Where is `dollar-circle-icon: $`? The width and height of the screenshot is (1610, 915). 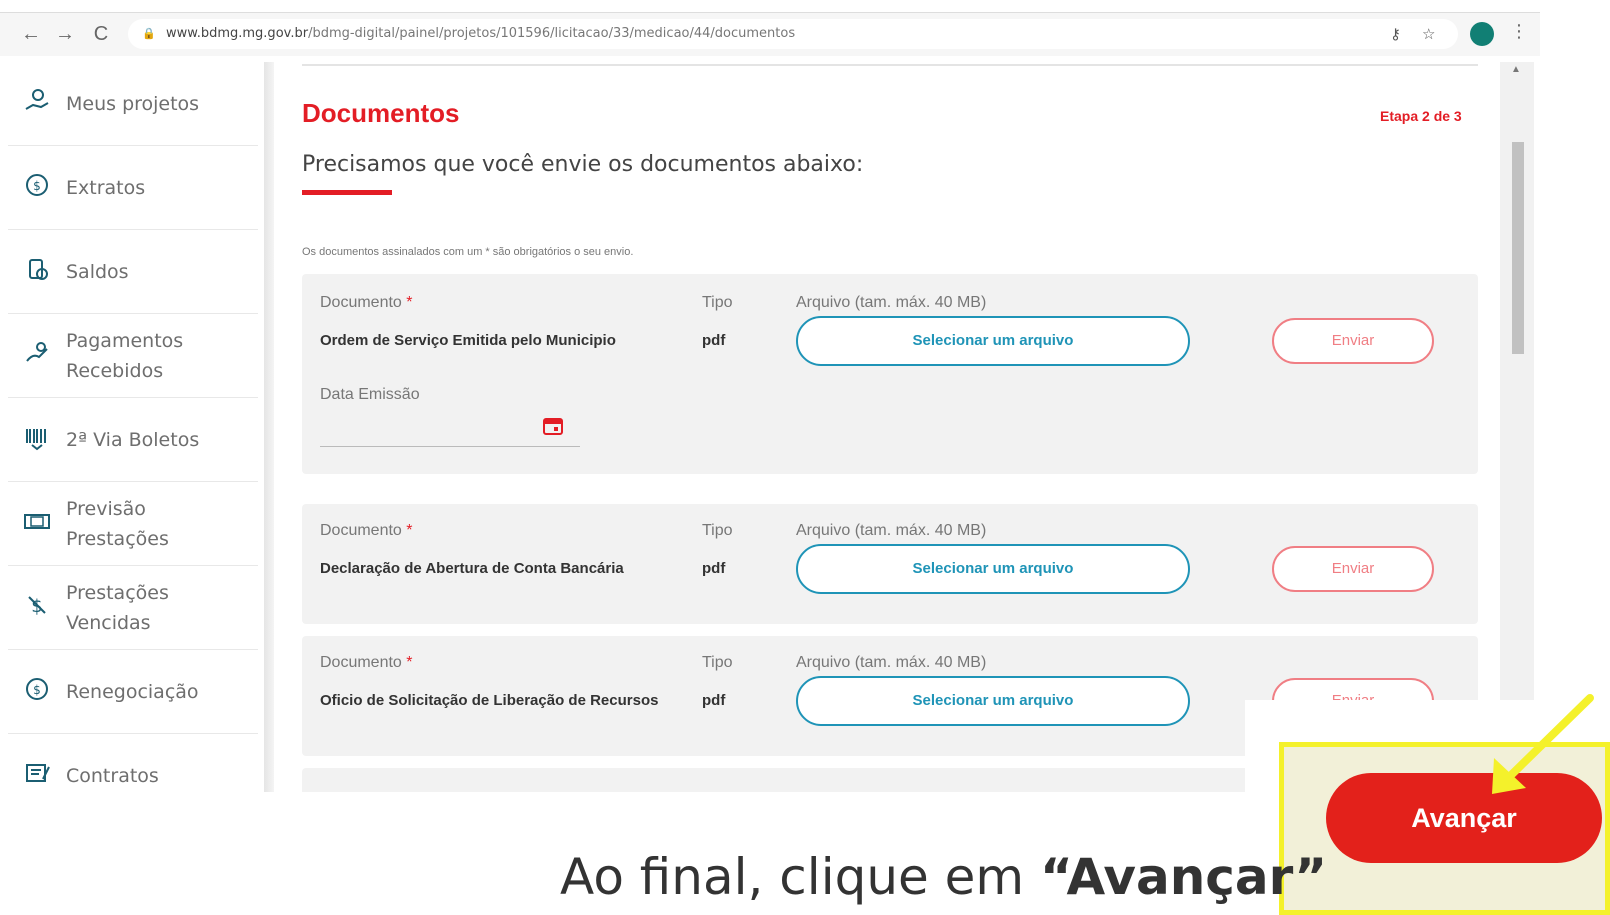 dollar-circle-icon: $ is located at coordinates (37, 188).